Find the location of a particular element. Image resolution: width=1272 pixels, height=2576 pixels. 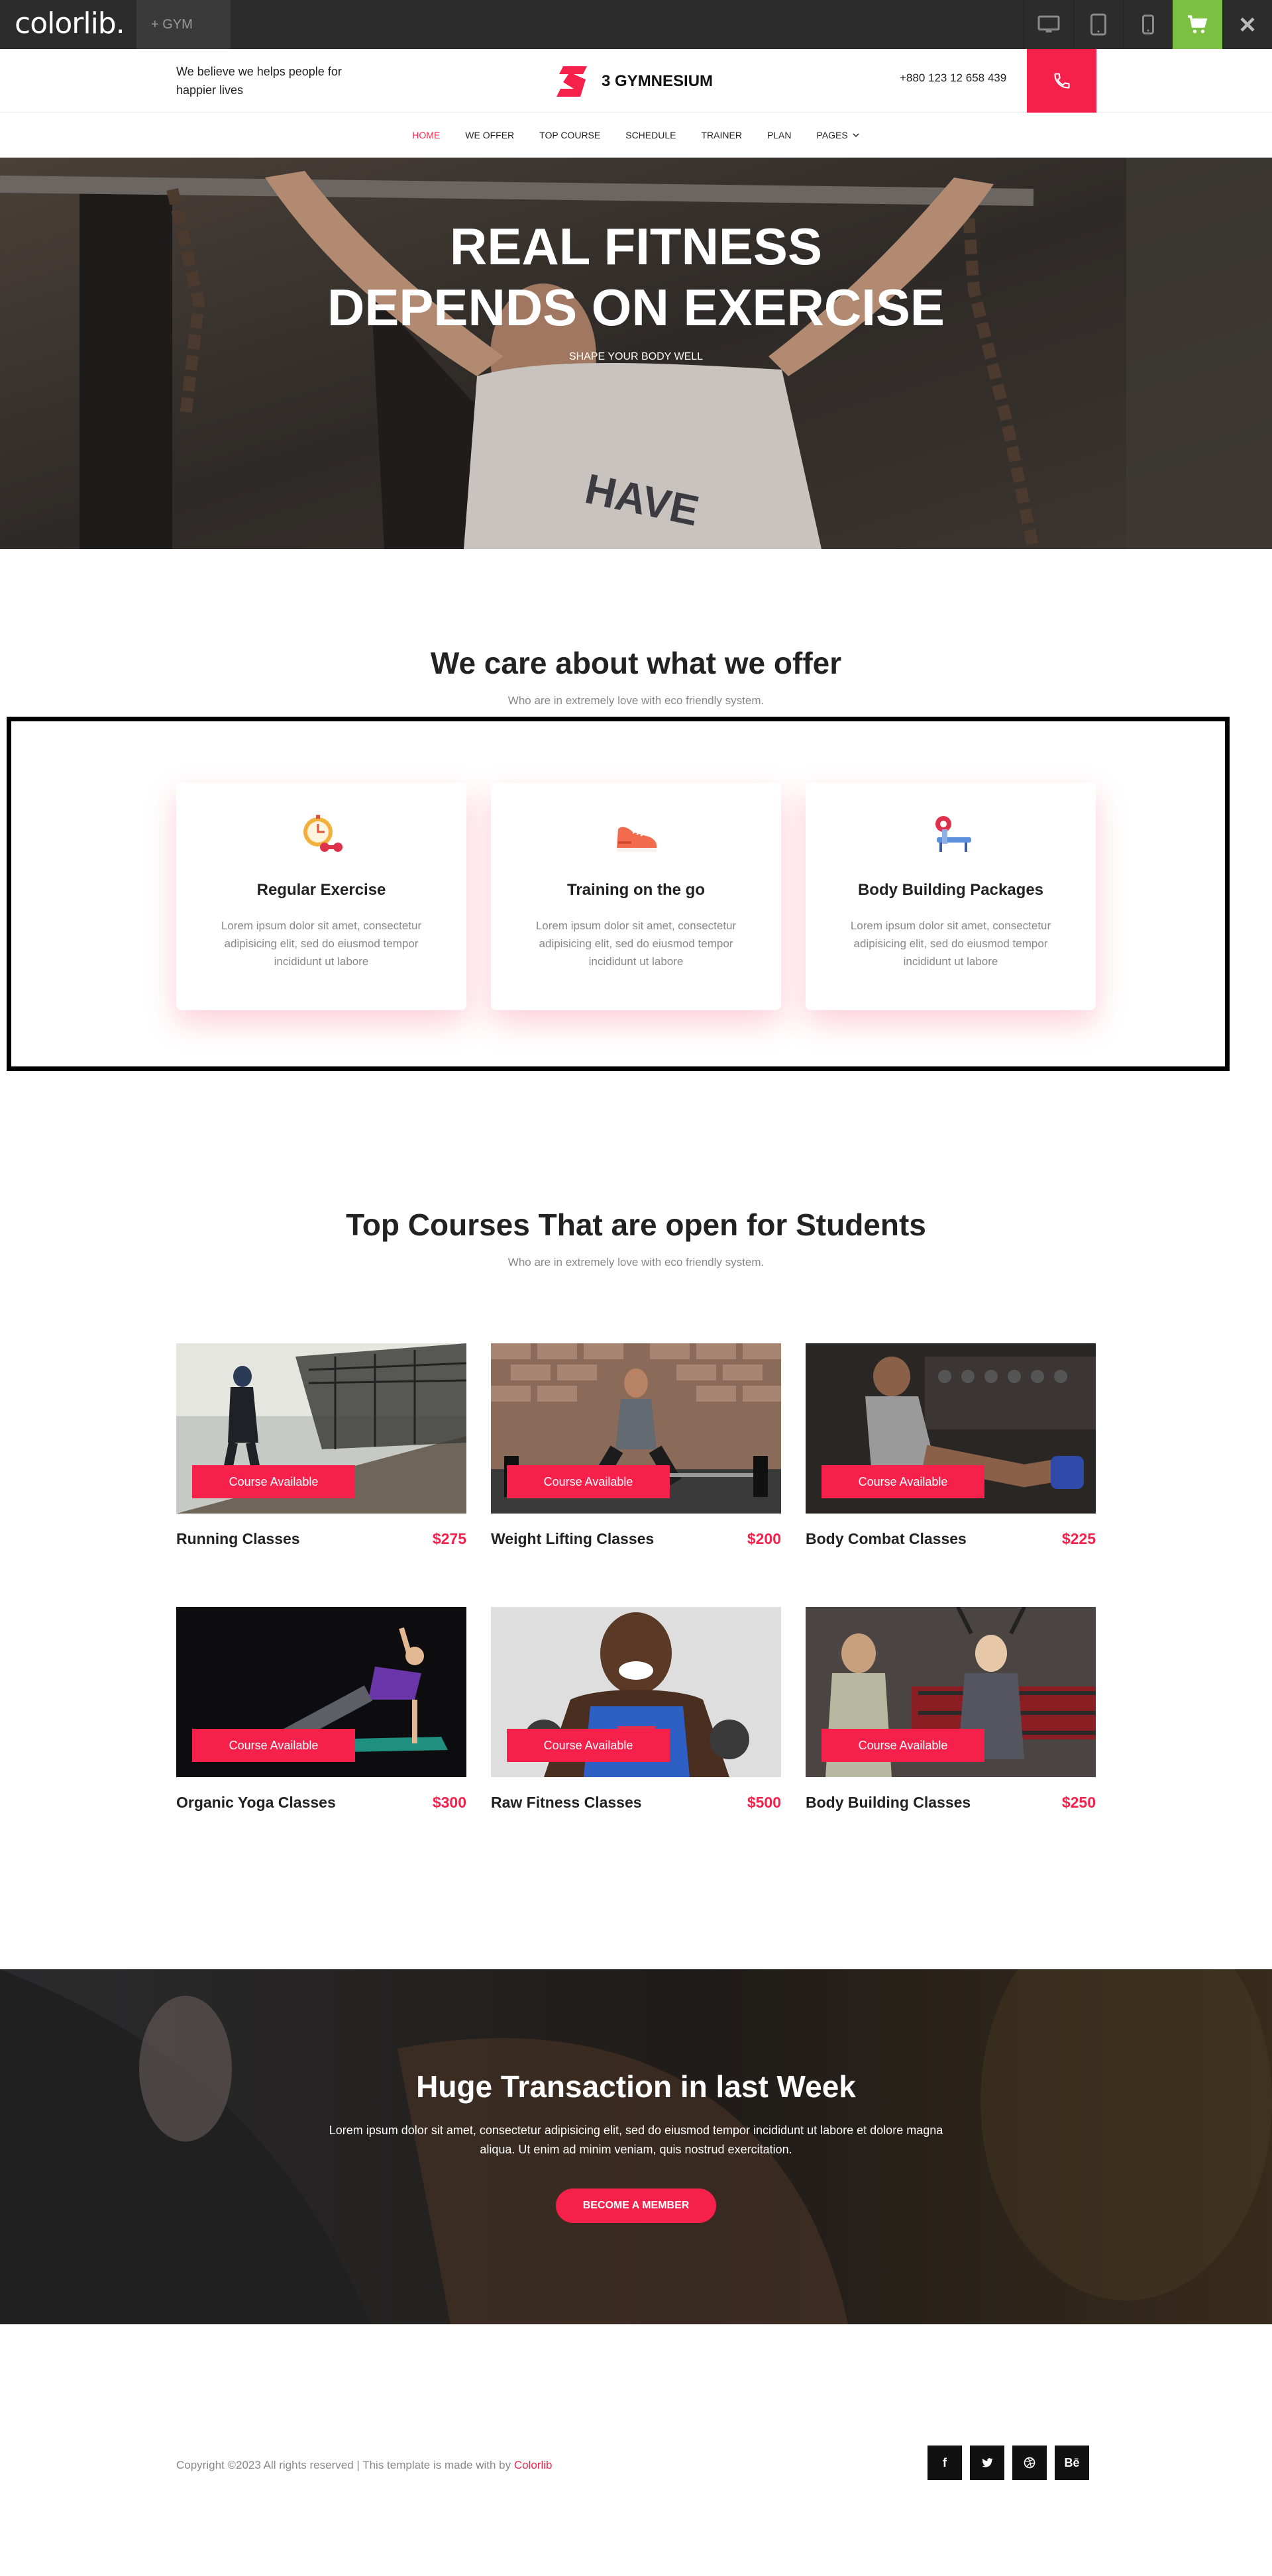

mobile-view-button is located at coordinates (1148, 24).